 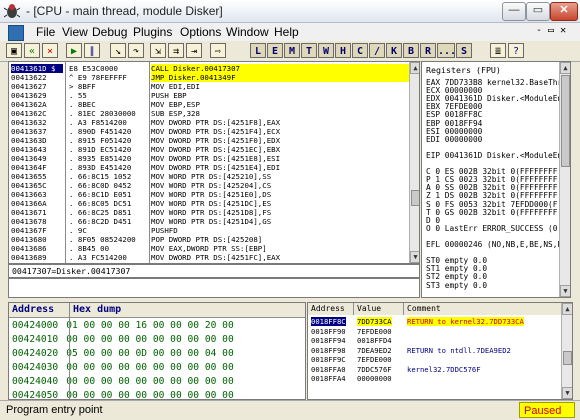 I want to click on call-stack-window-button: K, so click(x=394, y=50).